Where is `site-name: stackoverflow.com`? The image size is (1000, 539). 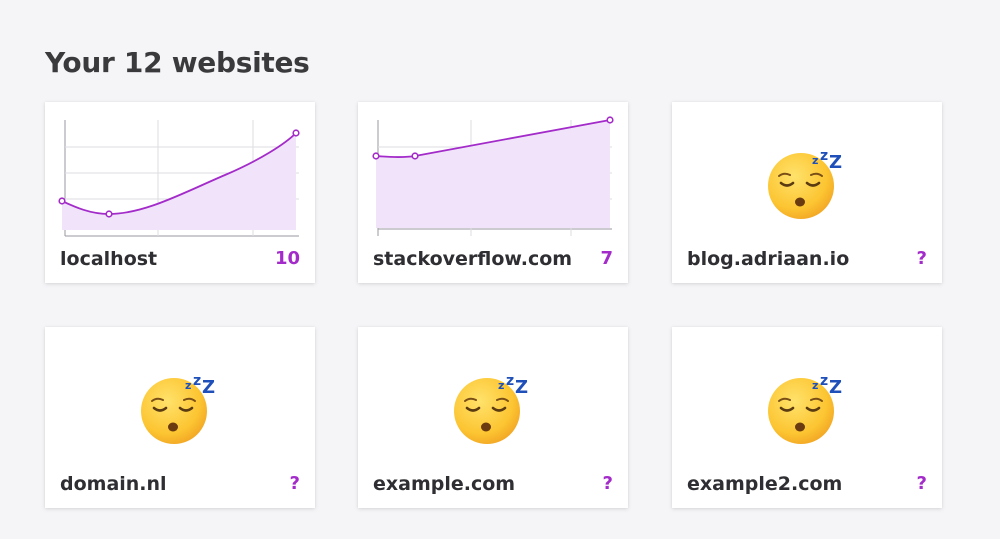
site-name: stackoverflow.com is located at coordinates (473, 259).